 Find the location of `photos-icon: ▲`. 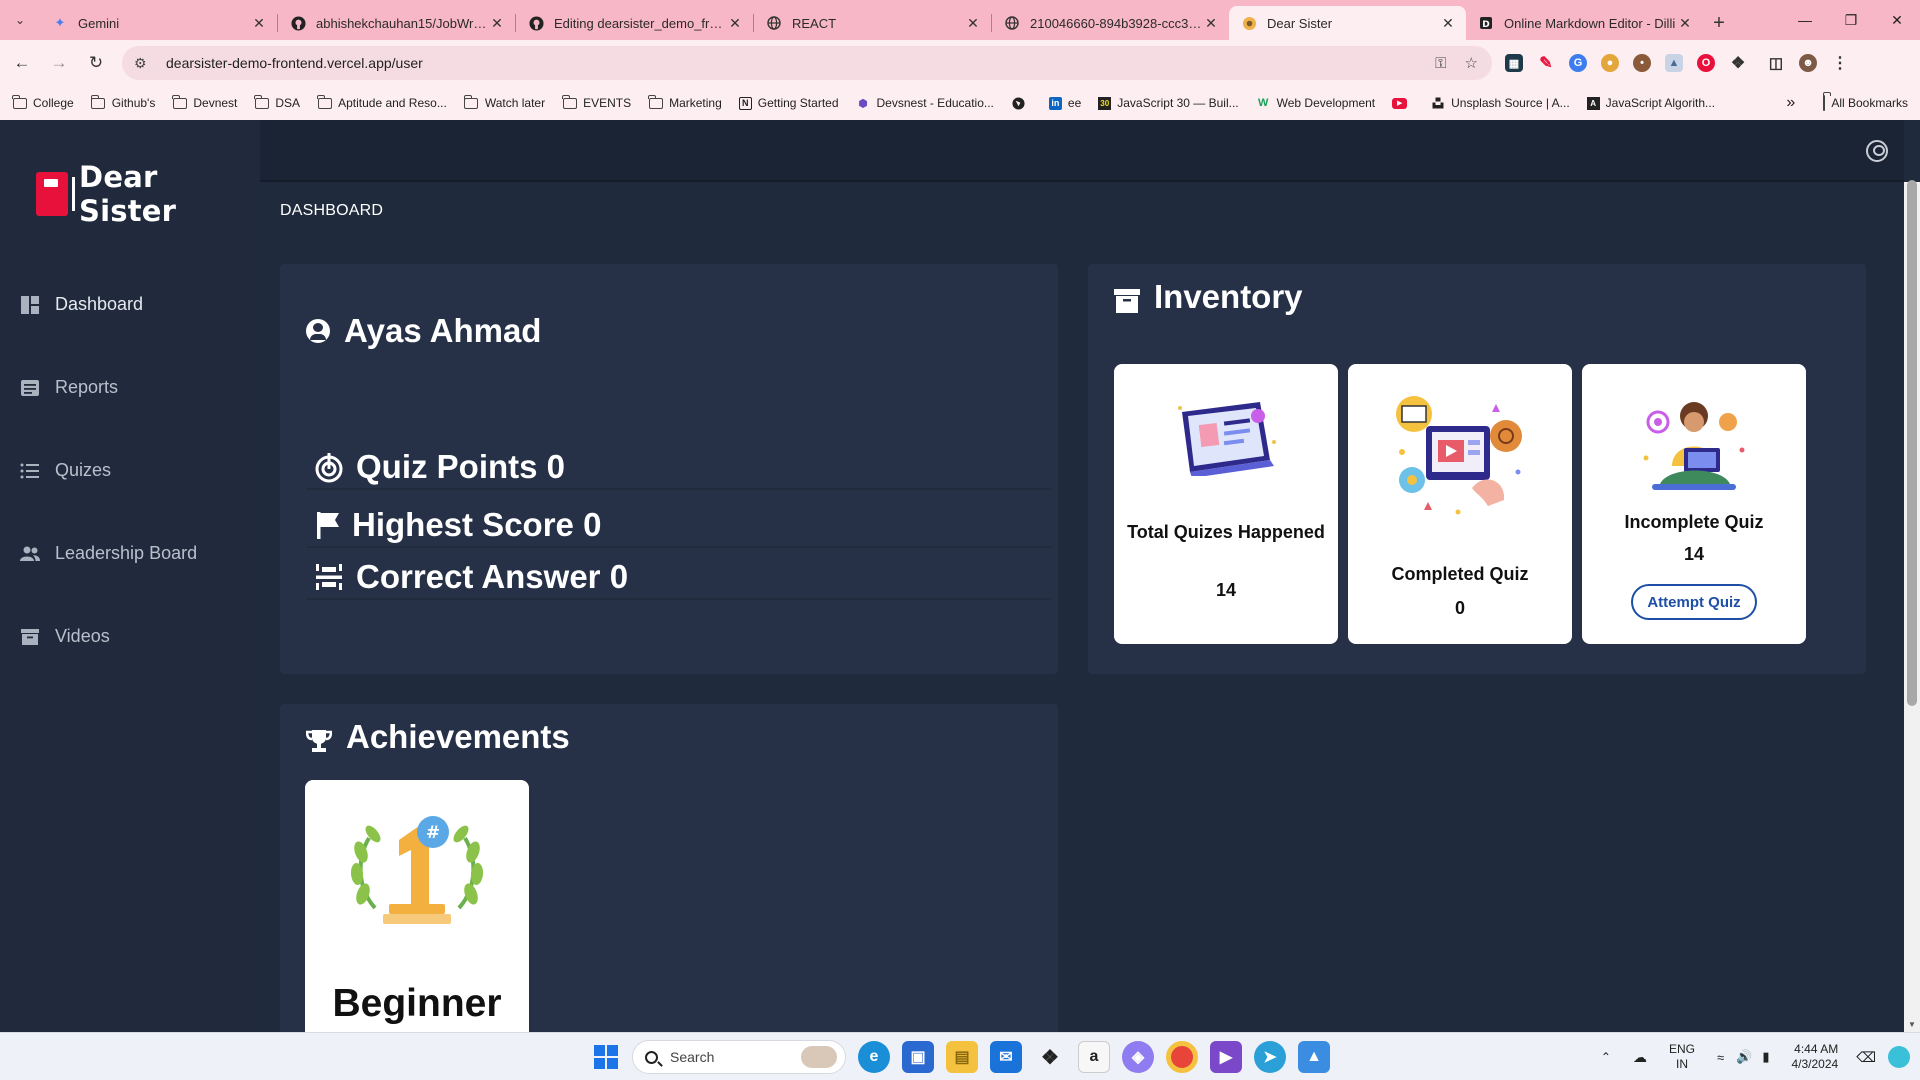

photos-icon: ▲ is located at coordinates (1314, 1057).